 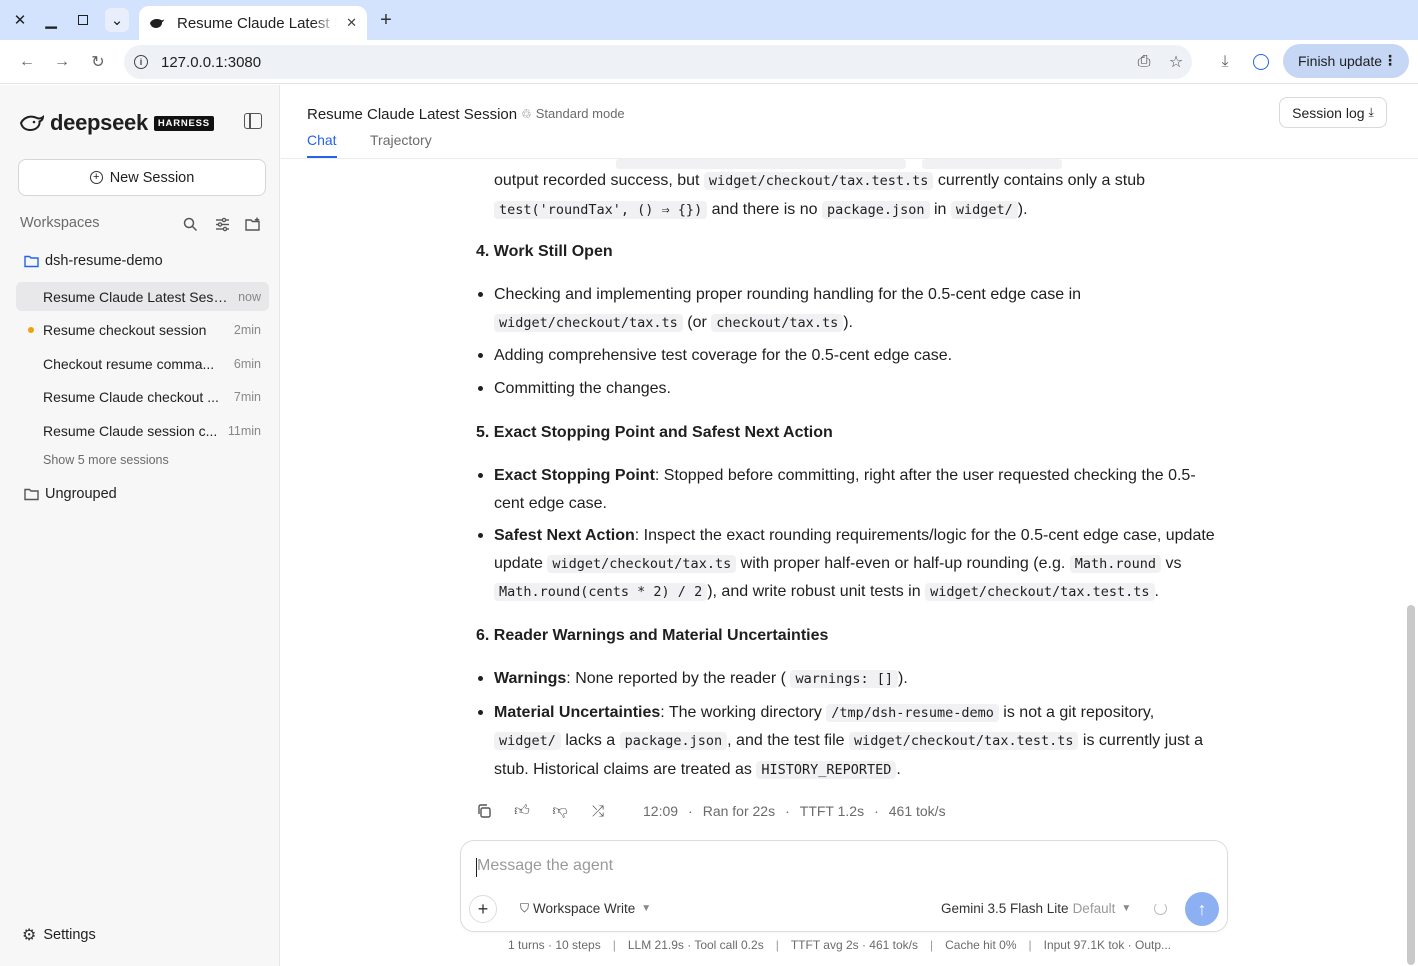 I want to click on session-label: Resume checkout session, so click(x=125, y=329).